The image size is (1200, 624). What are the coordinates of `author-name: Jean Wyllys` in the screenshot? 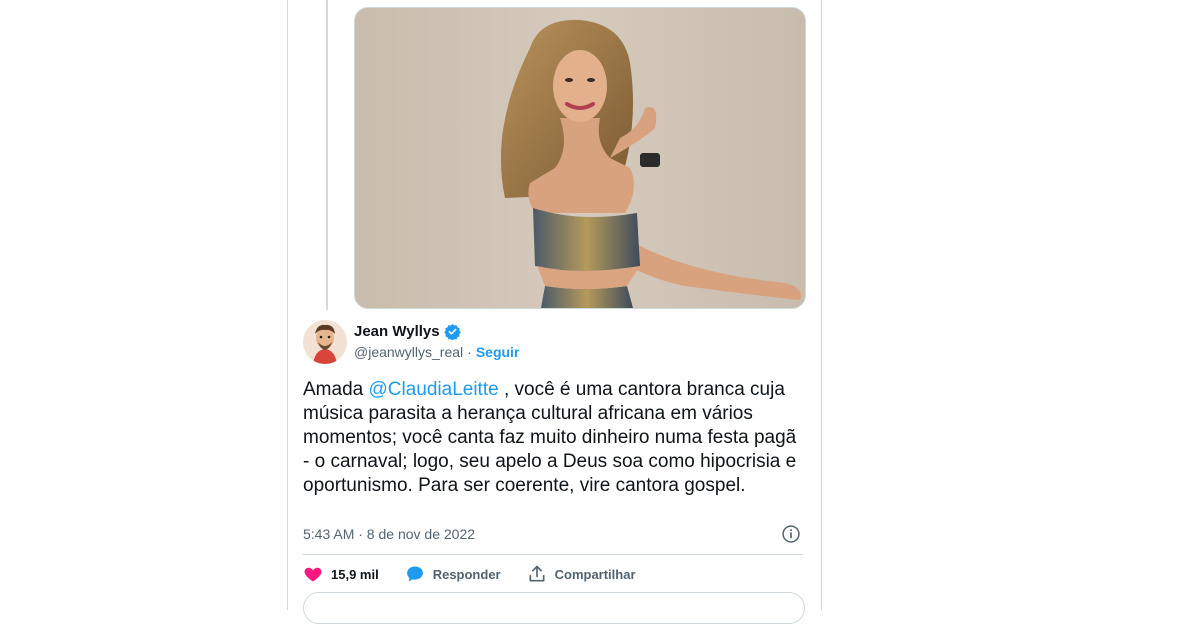 It's located at (397, 331).